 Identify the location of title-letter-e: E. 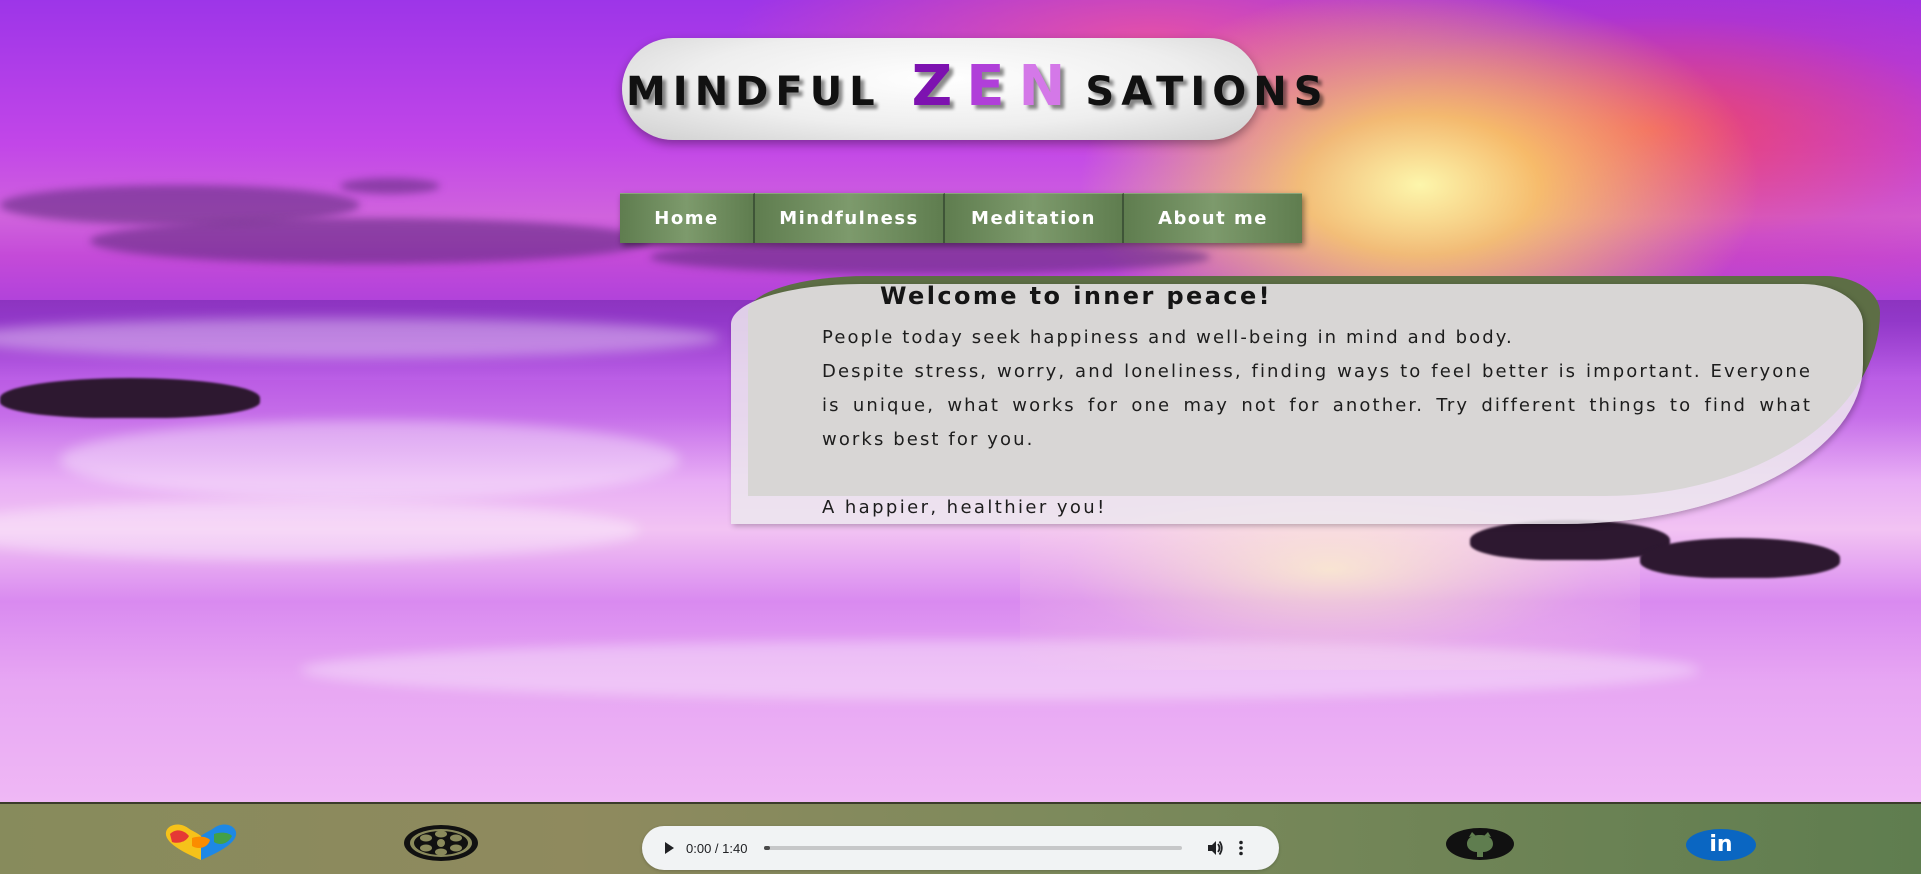
(992, 86).